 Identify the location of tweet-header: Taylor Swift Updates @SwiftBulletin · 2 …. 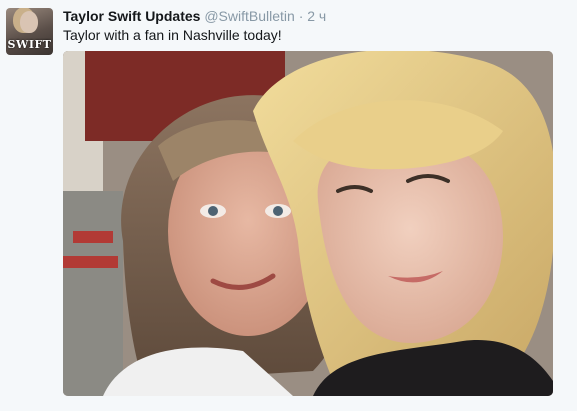
(194, 16).